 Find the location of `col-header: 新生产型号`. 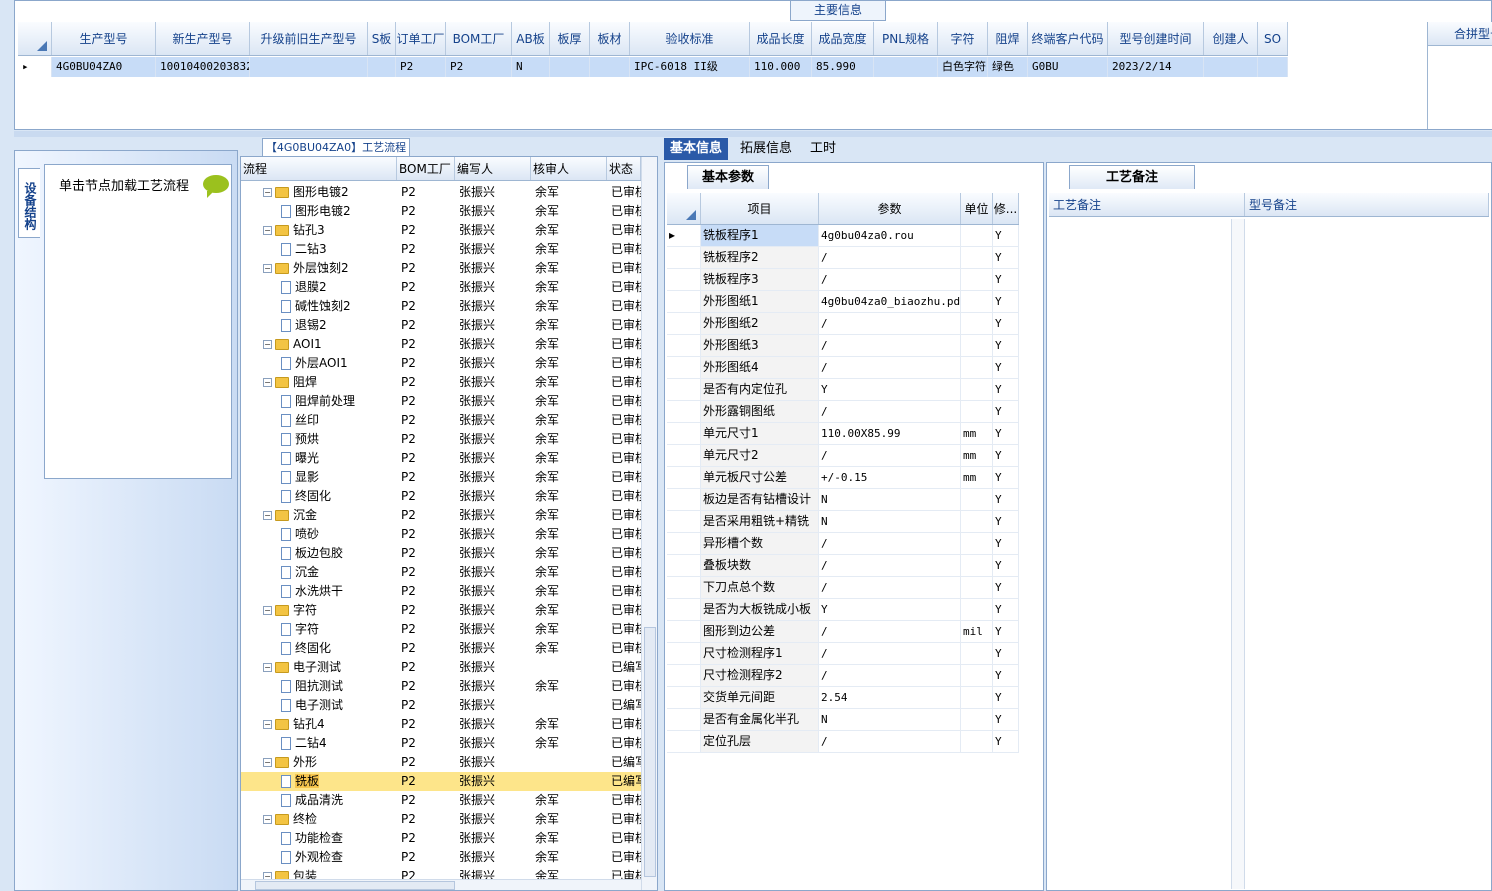

col-header: 新生产型号 is located at coordinates (203, 38).